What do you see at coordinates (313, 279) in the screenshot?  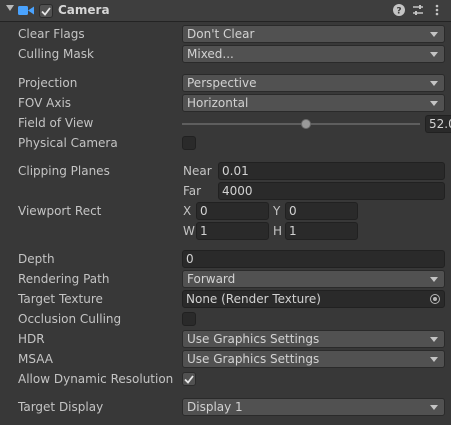 I see `rendering-path-dropdown: Forward` at bounding box center [313, 279].